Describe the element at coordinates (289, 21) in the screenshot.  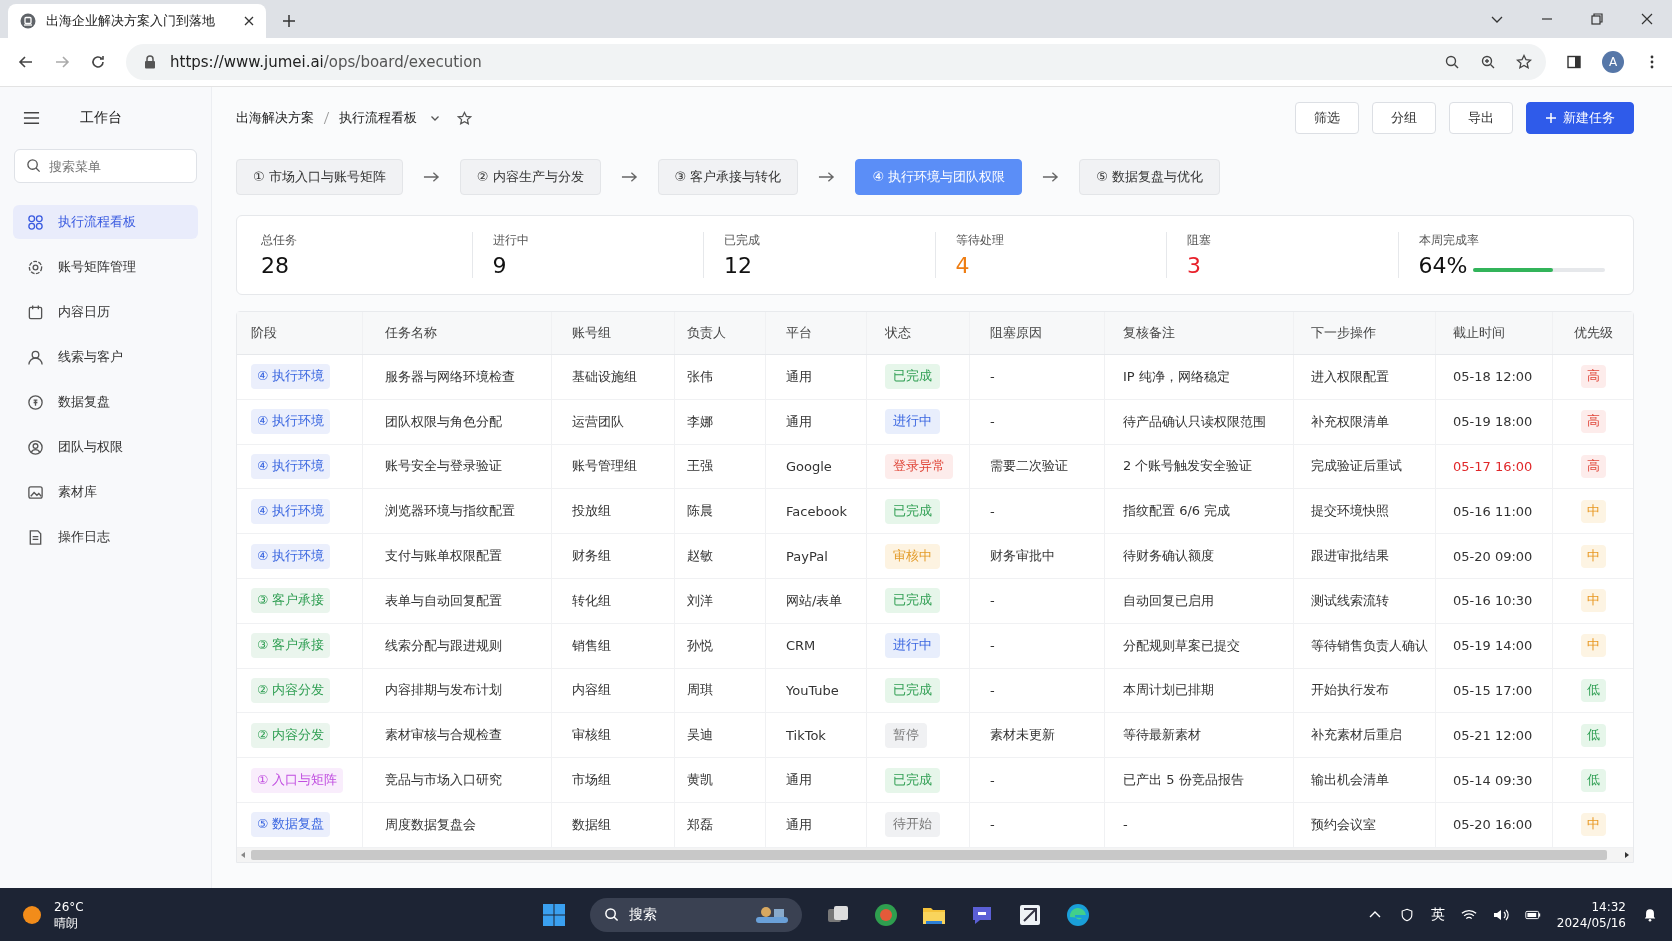
I see `new-tab-icon` at that location.